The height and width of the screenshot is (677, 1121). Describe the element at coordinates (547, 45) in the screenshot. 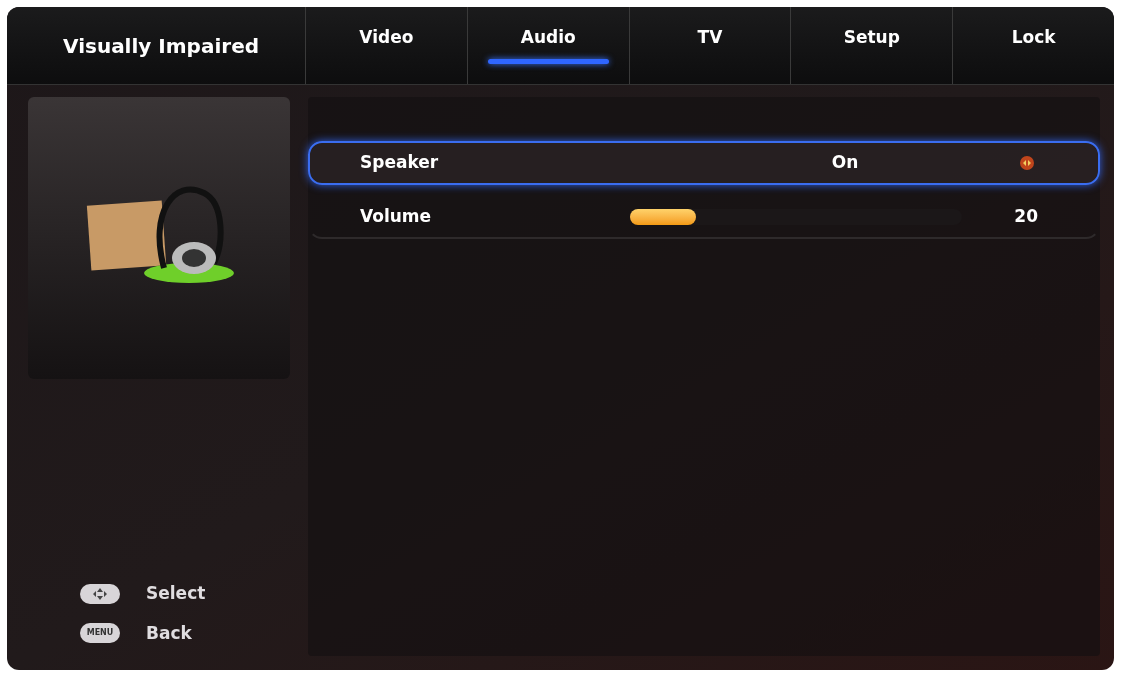

I see `menu-tab: Audio` at that location.